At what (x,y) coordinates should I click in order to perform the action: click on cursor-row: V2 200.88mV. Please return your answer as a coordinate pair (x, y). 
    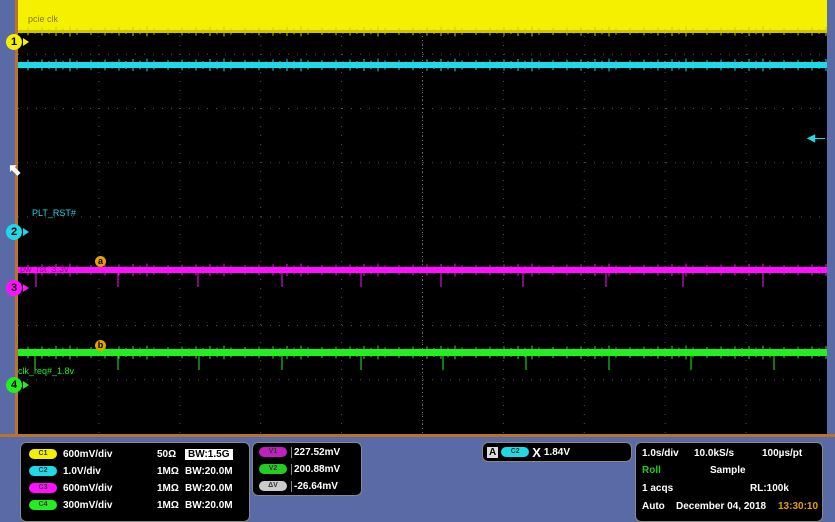
    Looking at the image, I should click on (296, 469).